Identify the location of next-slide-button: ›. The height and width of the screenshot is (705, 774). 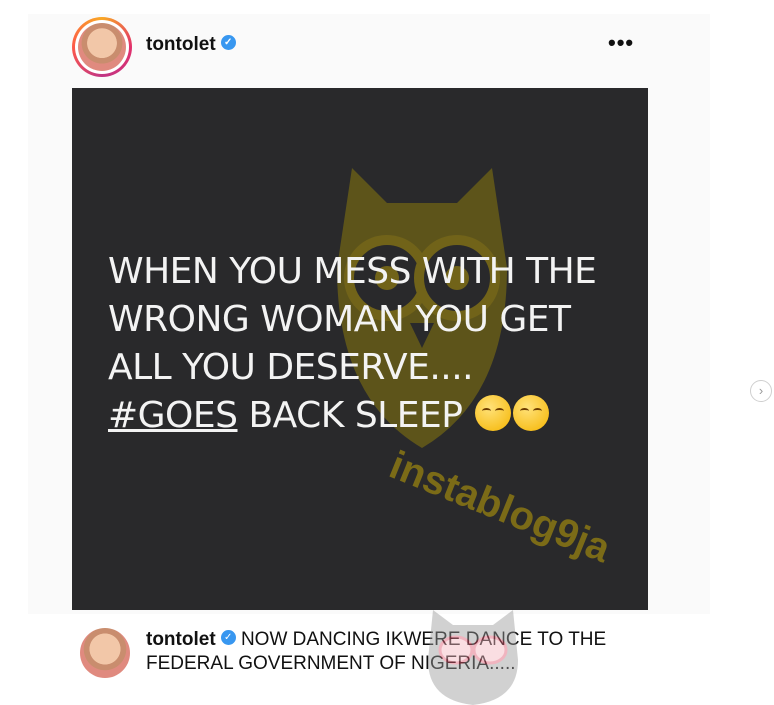
(761, 391).